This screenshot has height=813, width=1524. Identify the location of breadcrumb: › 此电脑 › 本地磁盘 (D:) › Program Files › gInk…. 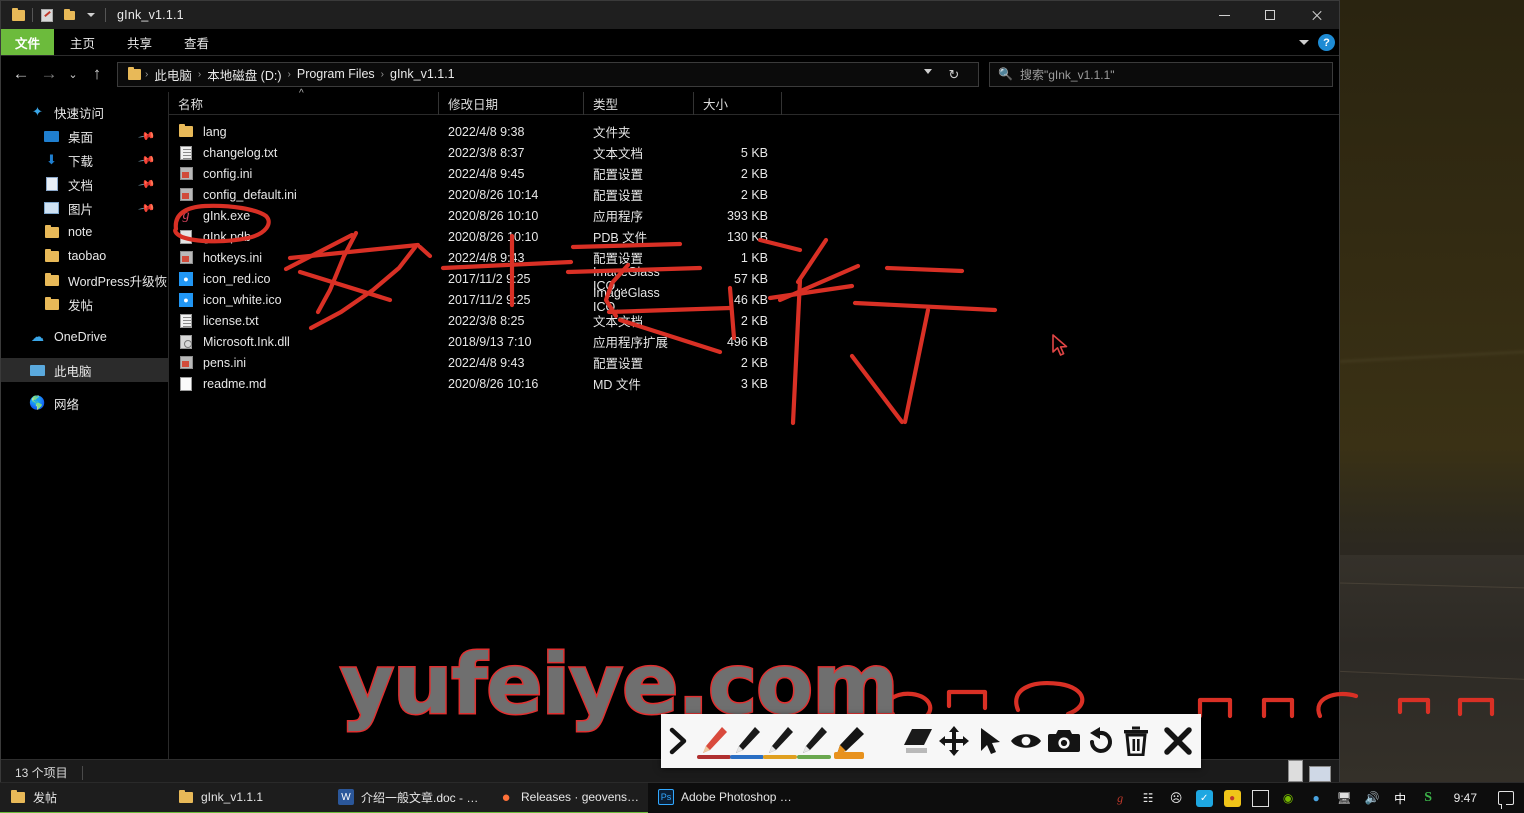
(548, 74).